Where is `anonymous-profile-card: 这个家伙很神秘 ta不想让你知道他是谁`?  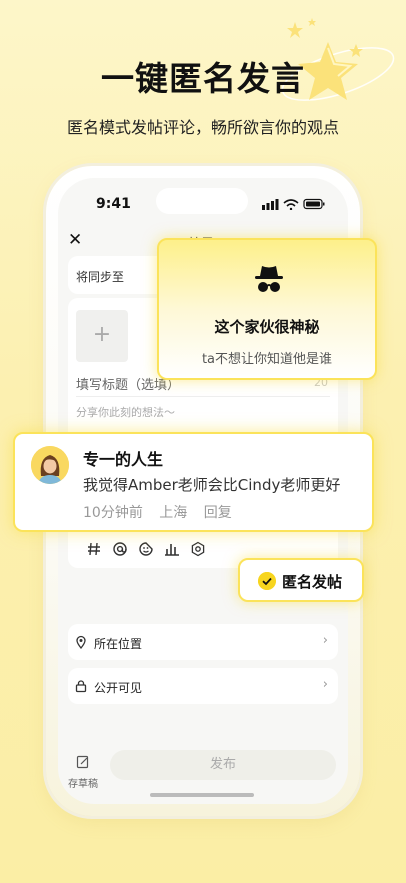
anonymous-profile-card: 这个家伙很神秘 ta不想让你知道他是谁 is located at coordinates (267, 309).